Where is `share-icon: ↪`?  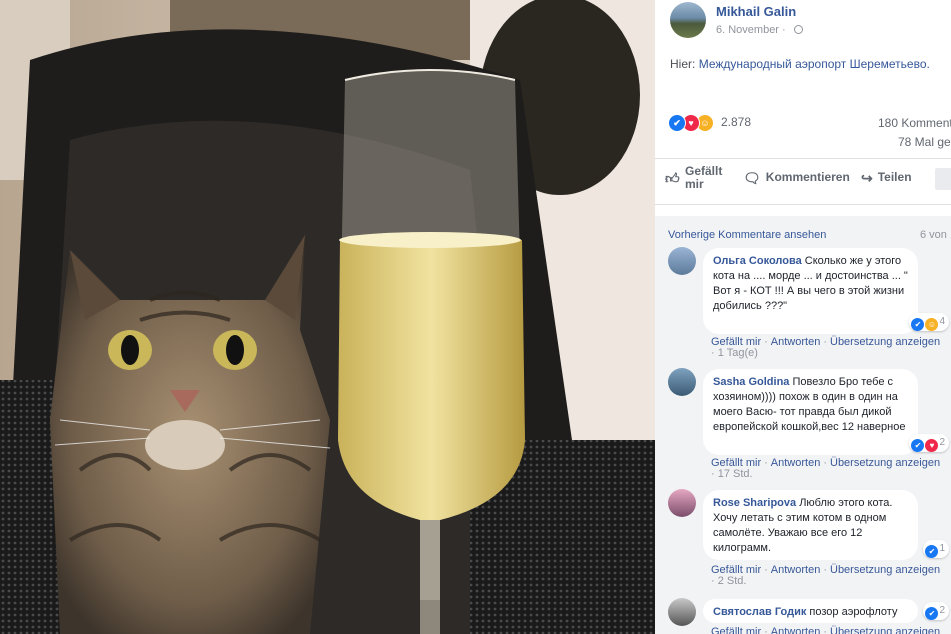
share-icon: ↪ is located at coordinates (867, 178).